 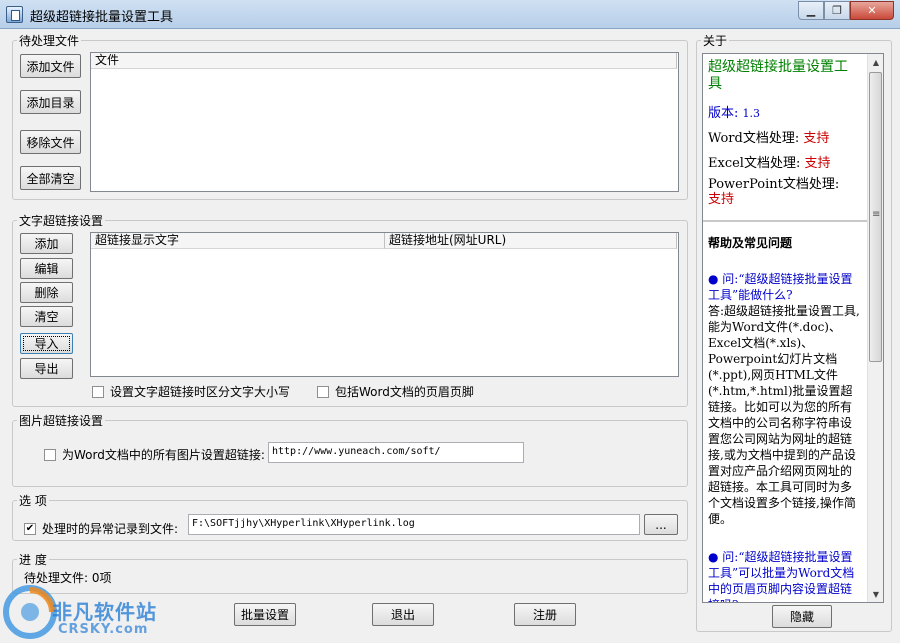 What do you see at coordinates (33, 560) in the screenshot?
I see `progress-legend: 进 度` at bounding box center [33, 560].